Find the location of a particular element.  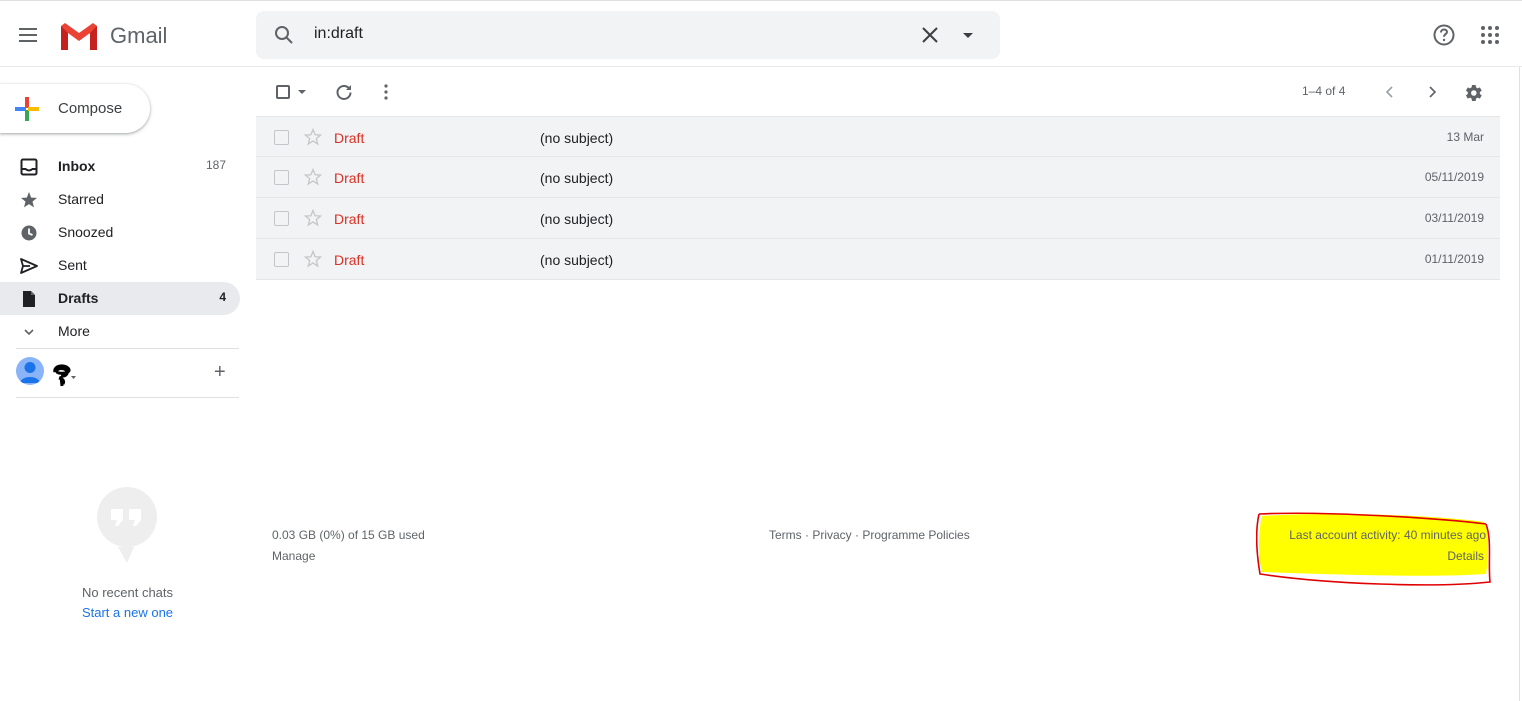

redaction-scribble-icon is located at coordinates (64, 375).